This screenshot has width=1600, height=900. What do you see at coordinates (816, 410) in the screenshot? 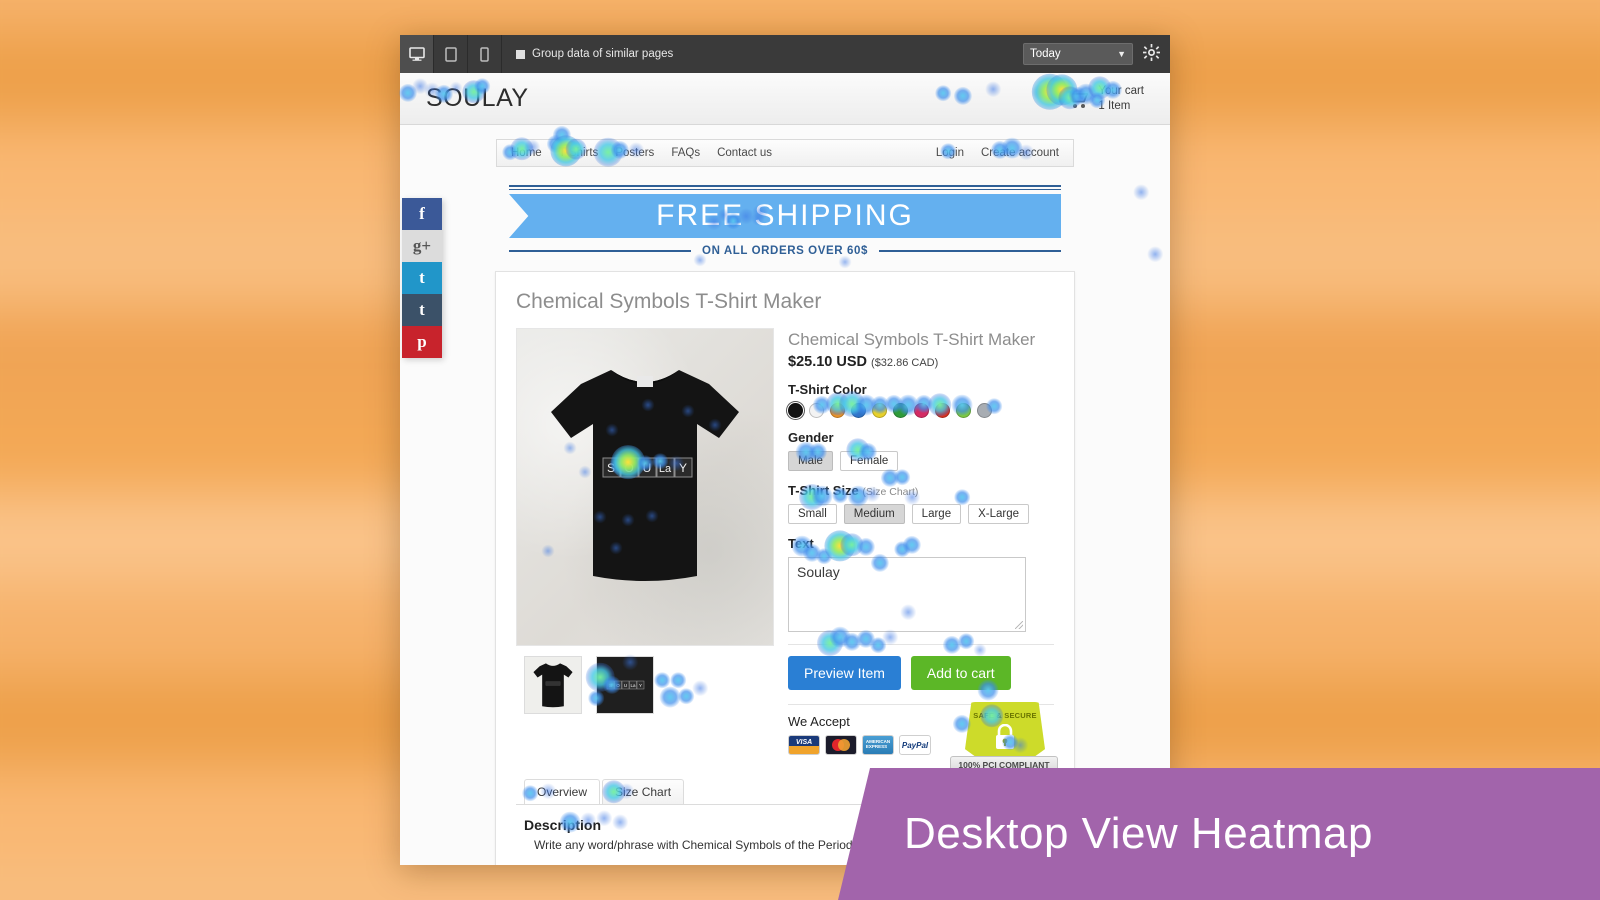
I see `color-swatch-white` at bounding box center [816, 410].